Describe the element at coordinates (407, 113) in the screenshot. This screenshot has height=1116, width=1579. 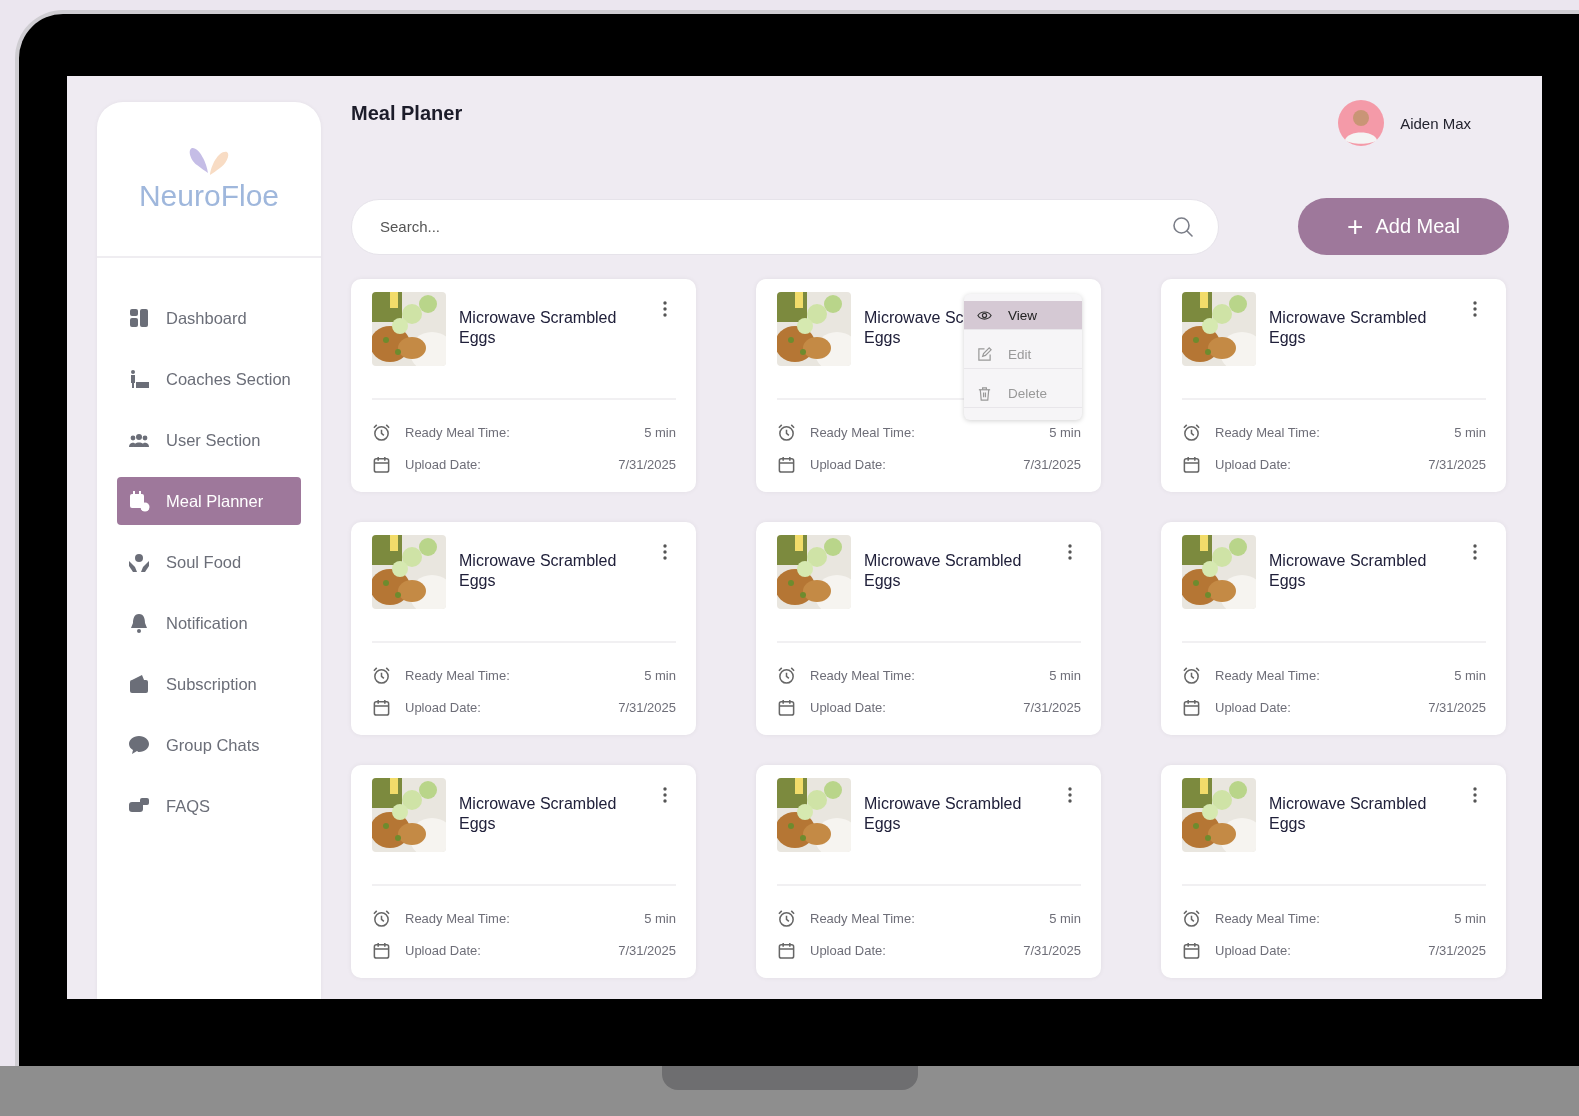
I see `page-title: Meal Planer` at that location.